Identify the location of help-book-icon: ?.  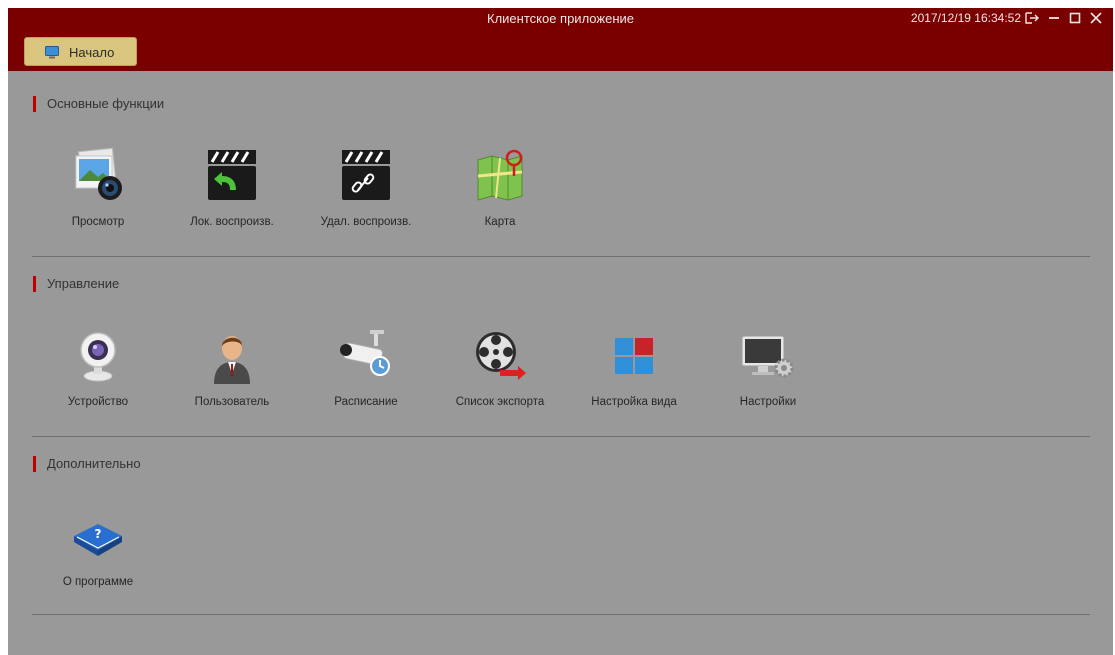
(98, 536).